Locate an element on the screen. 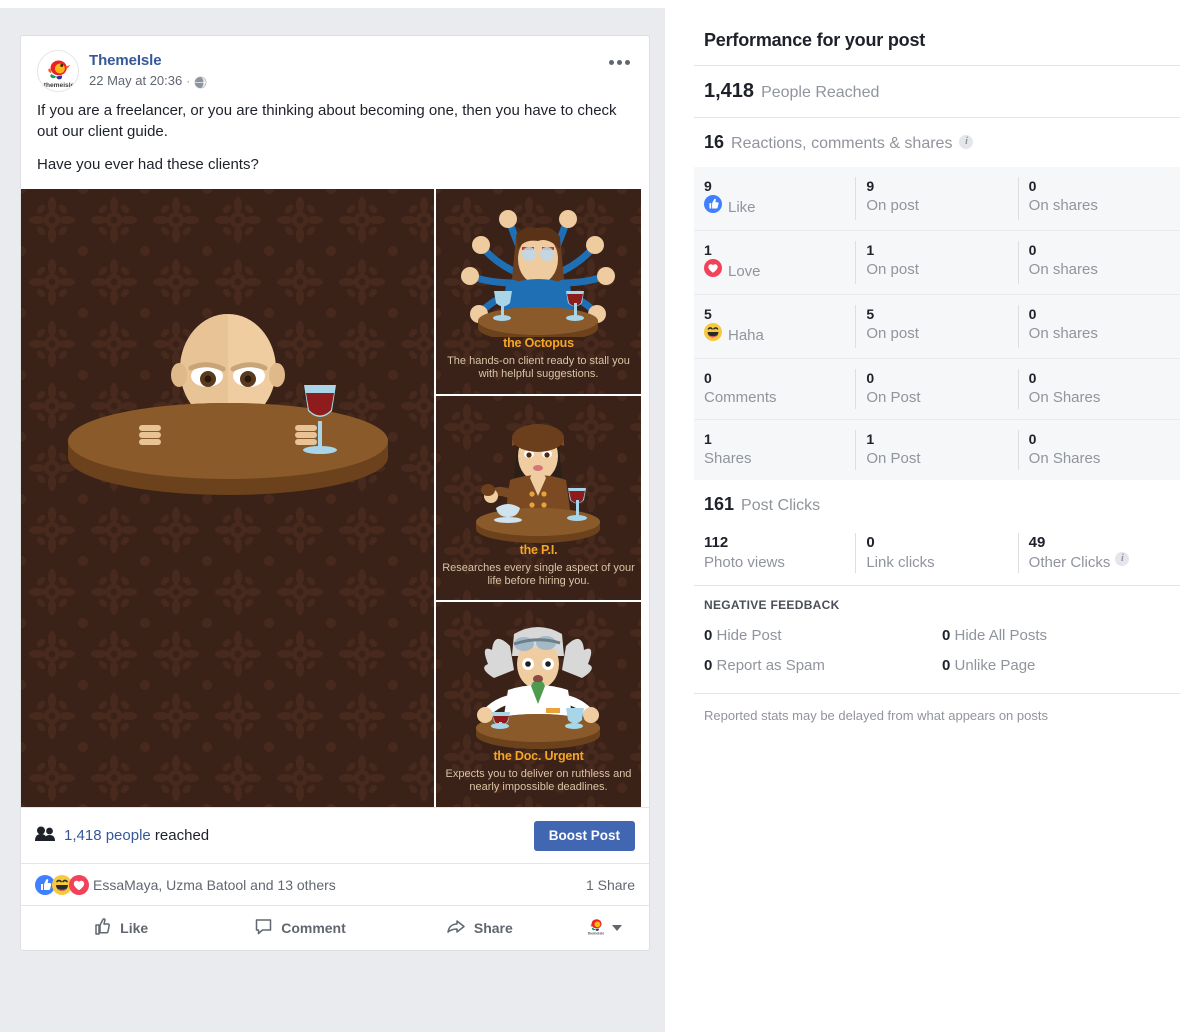 The width and height of the screenshot is (1180, 1032). label: Haha is located at coordinates (779, 335).